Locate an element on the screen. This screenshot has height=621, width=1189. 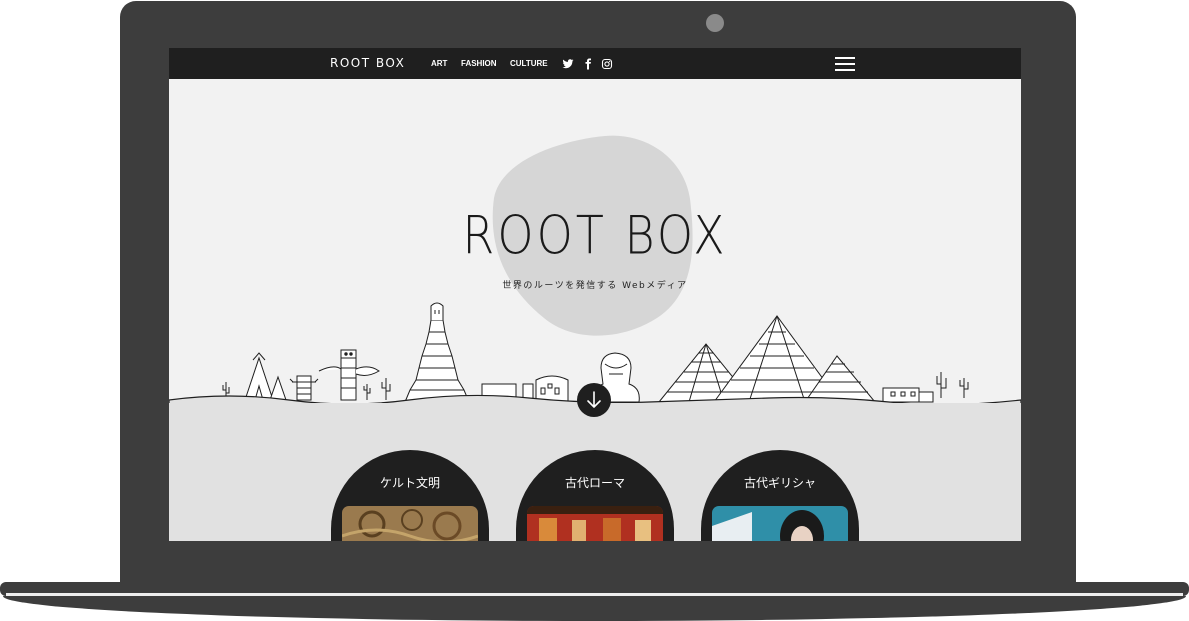
card-title: ケルト文明 is located at coordinates (409, 483).